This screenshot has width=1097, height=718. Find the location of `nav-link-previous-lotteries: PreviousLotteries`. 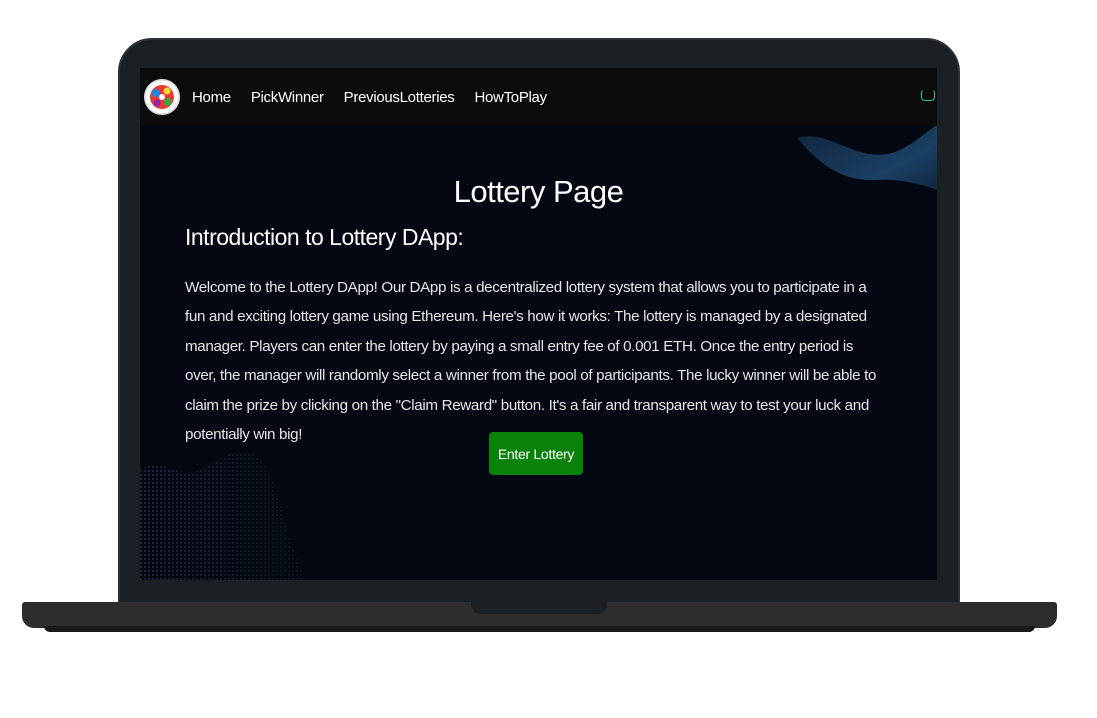

nav-link-previous-lotteries: PreviousLotteries is located at coordinates (399, 97).